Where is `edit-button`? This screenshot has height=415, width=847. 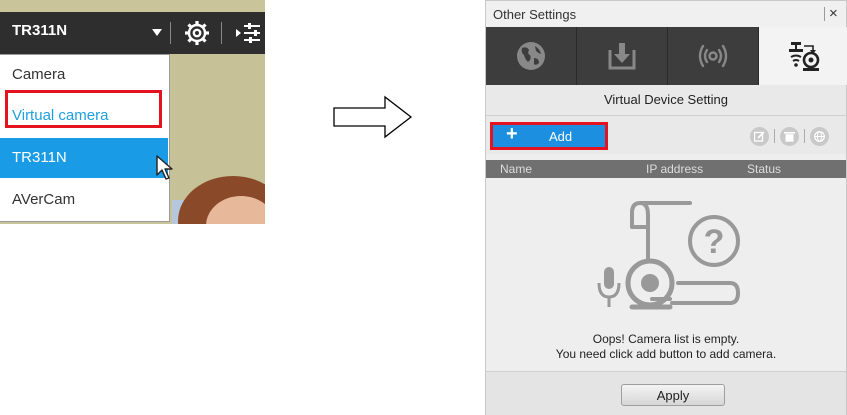 edit-button is located at coordinates (759, 136).